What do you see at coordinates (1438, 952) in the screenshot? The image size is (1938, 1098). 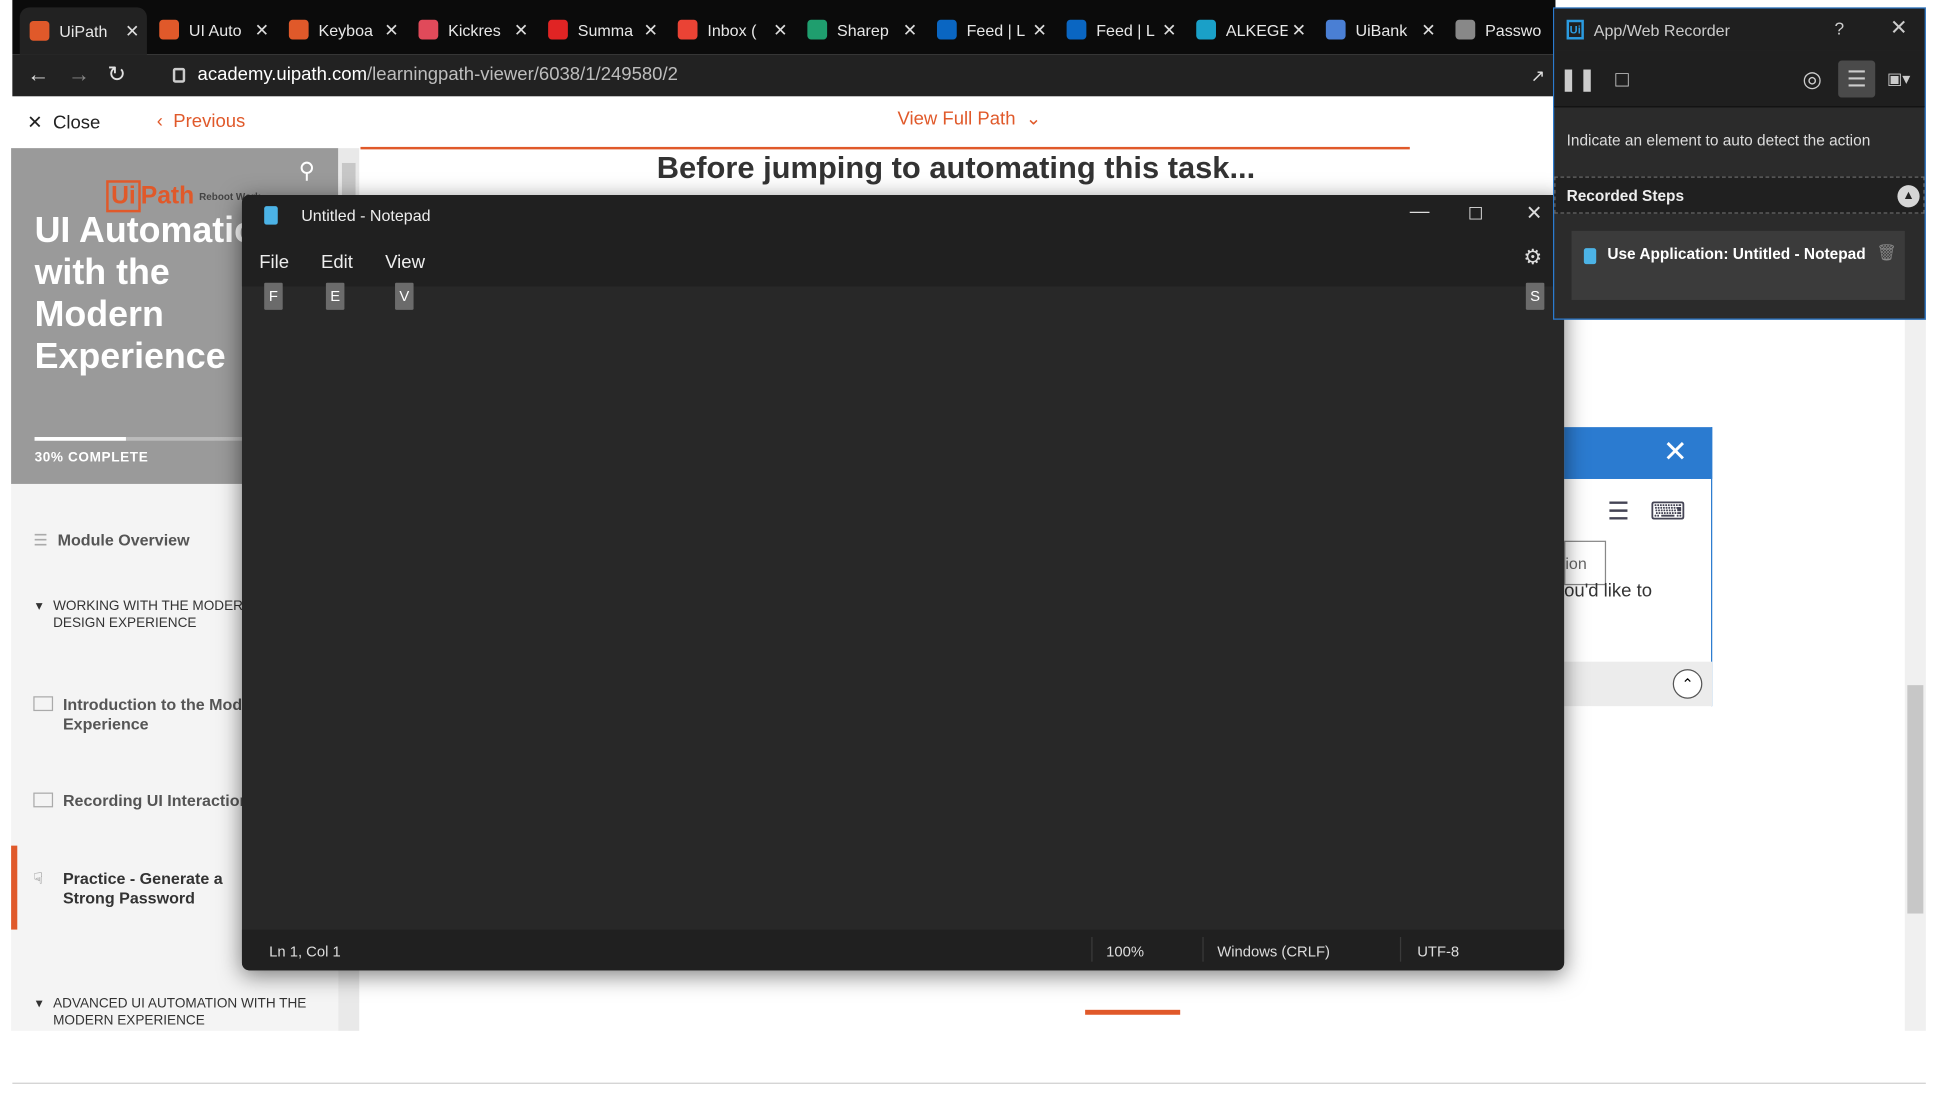 I see `encoding: UTF-8` at bounding box center [1438, 952].